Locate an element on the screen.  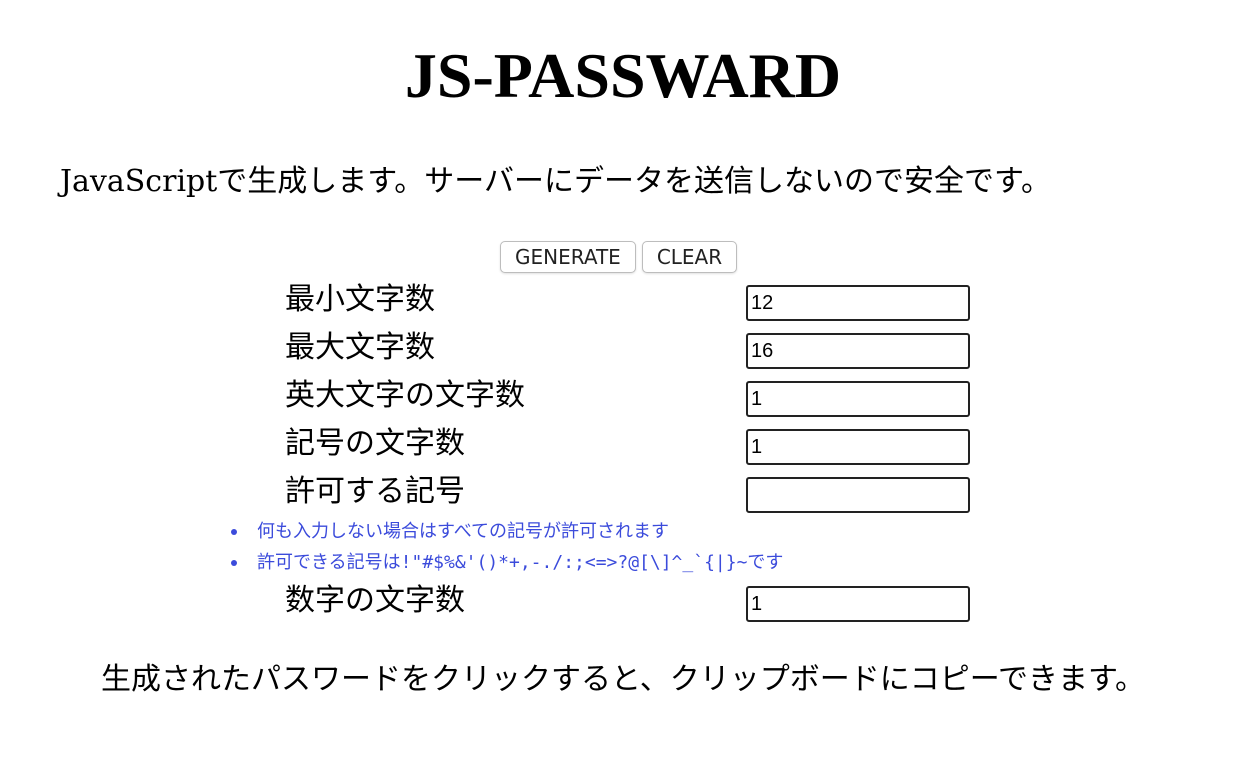
symbol-count-label: 記号の文字数 is located at coordinates (375, 443).